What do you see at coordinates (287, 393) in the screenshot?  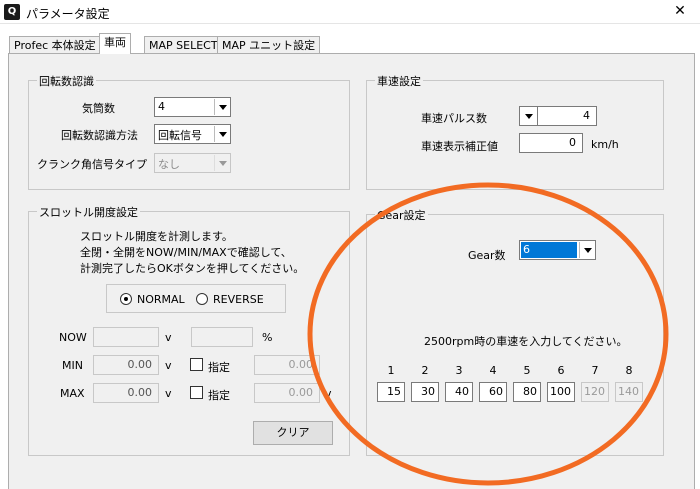 I see `max-specify-field: 0.00` at bounding box center [287, 393].